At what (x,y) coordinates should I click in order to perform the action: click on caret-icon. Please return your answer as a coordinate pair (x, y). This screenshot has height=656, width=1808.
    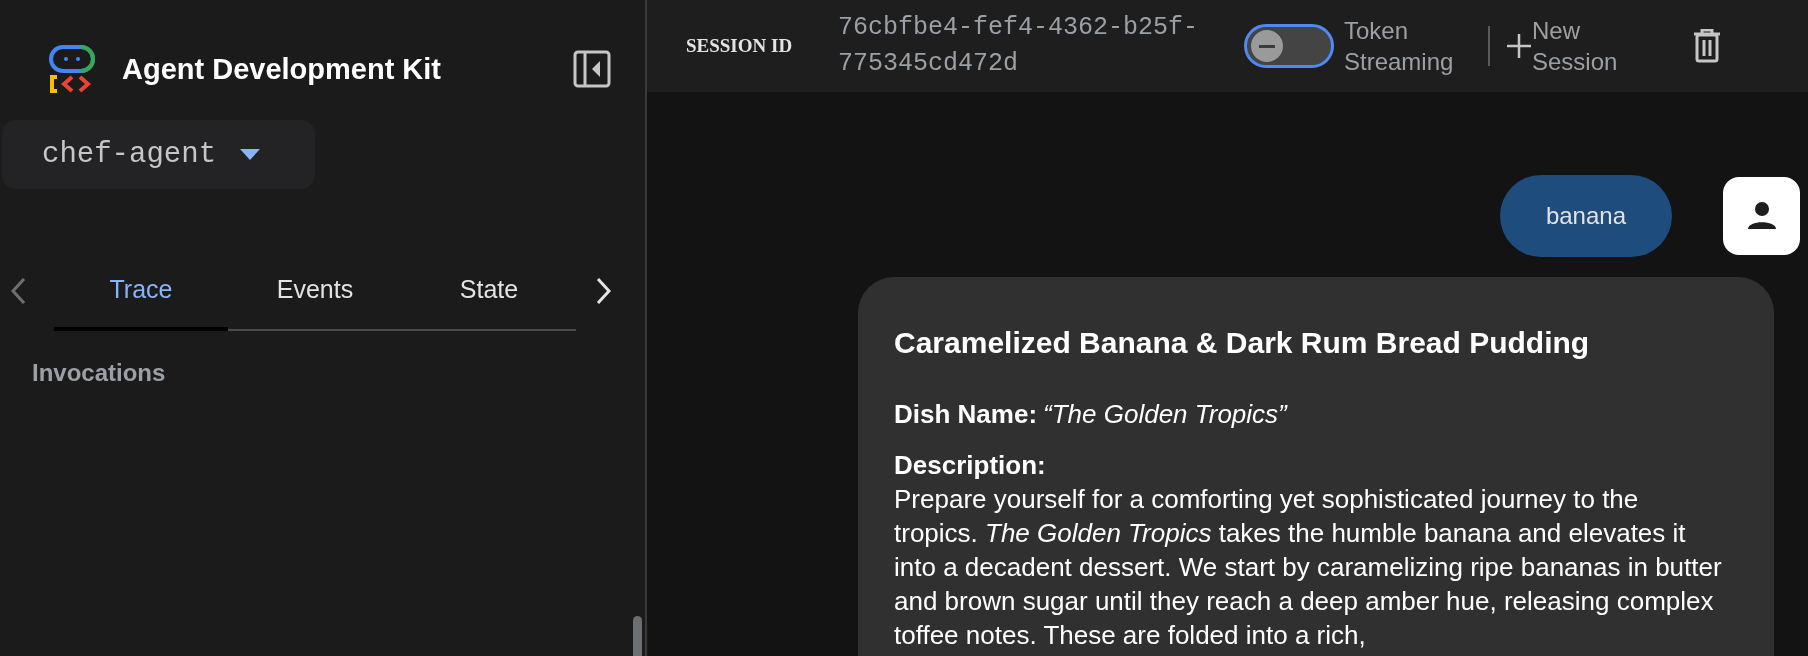
    Looking at the image, I should click on (250, 154).